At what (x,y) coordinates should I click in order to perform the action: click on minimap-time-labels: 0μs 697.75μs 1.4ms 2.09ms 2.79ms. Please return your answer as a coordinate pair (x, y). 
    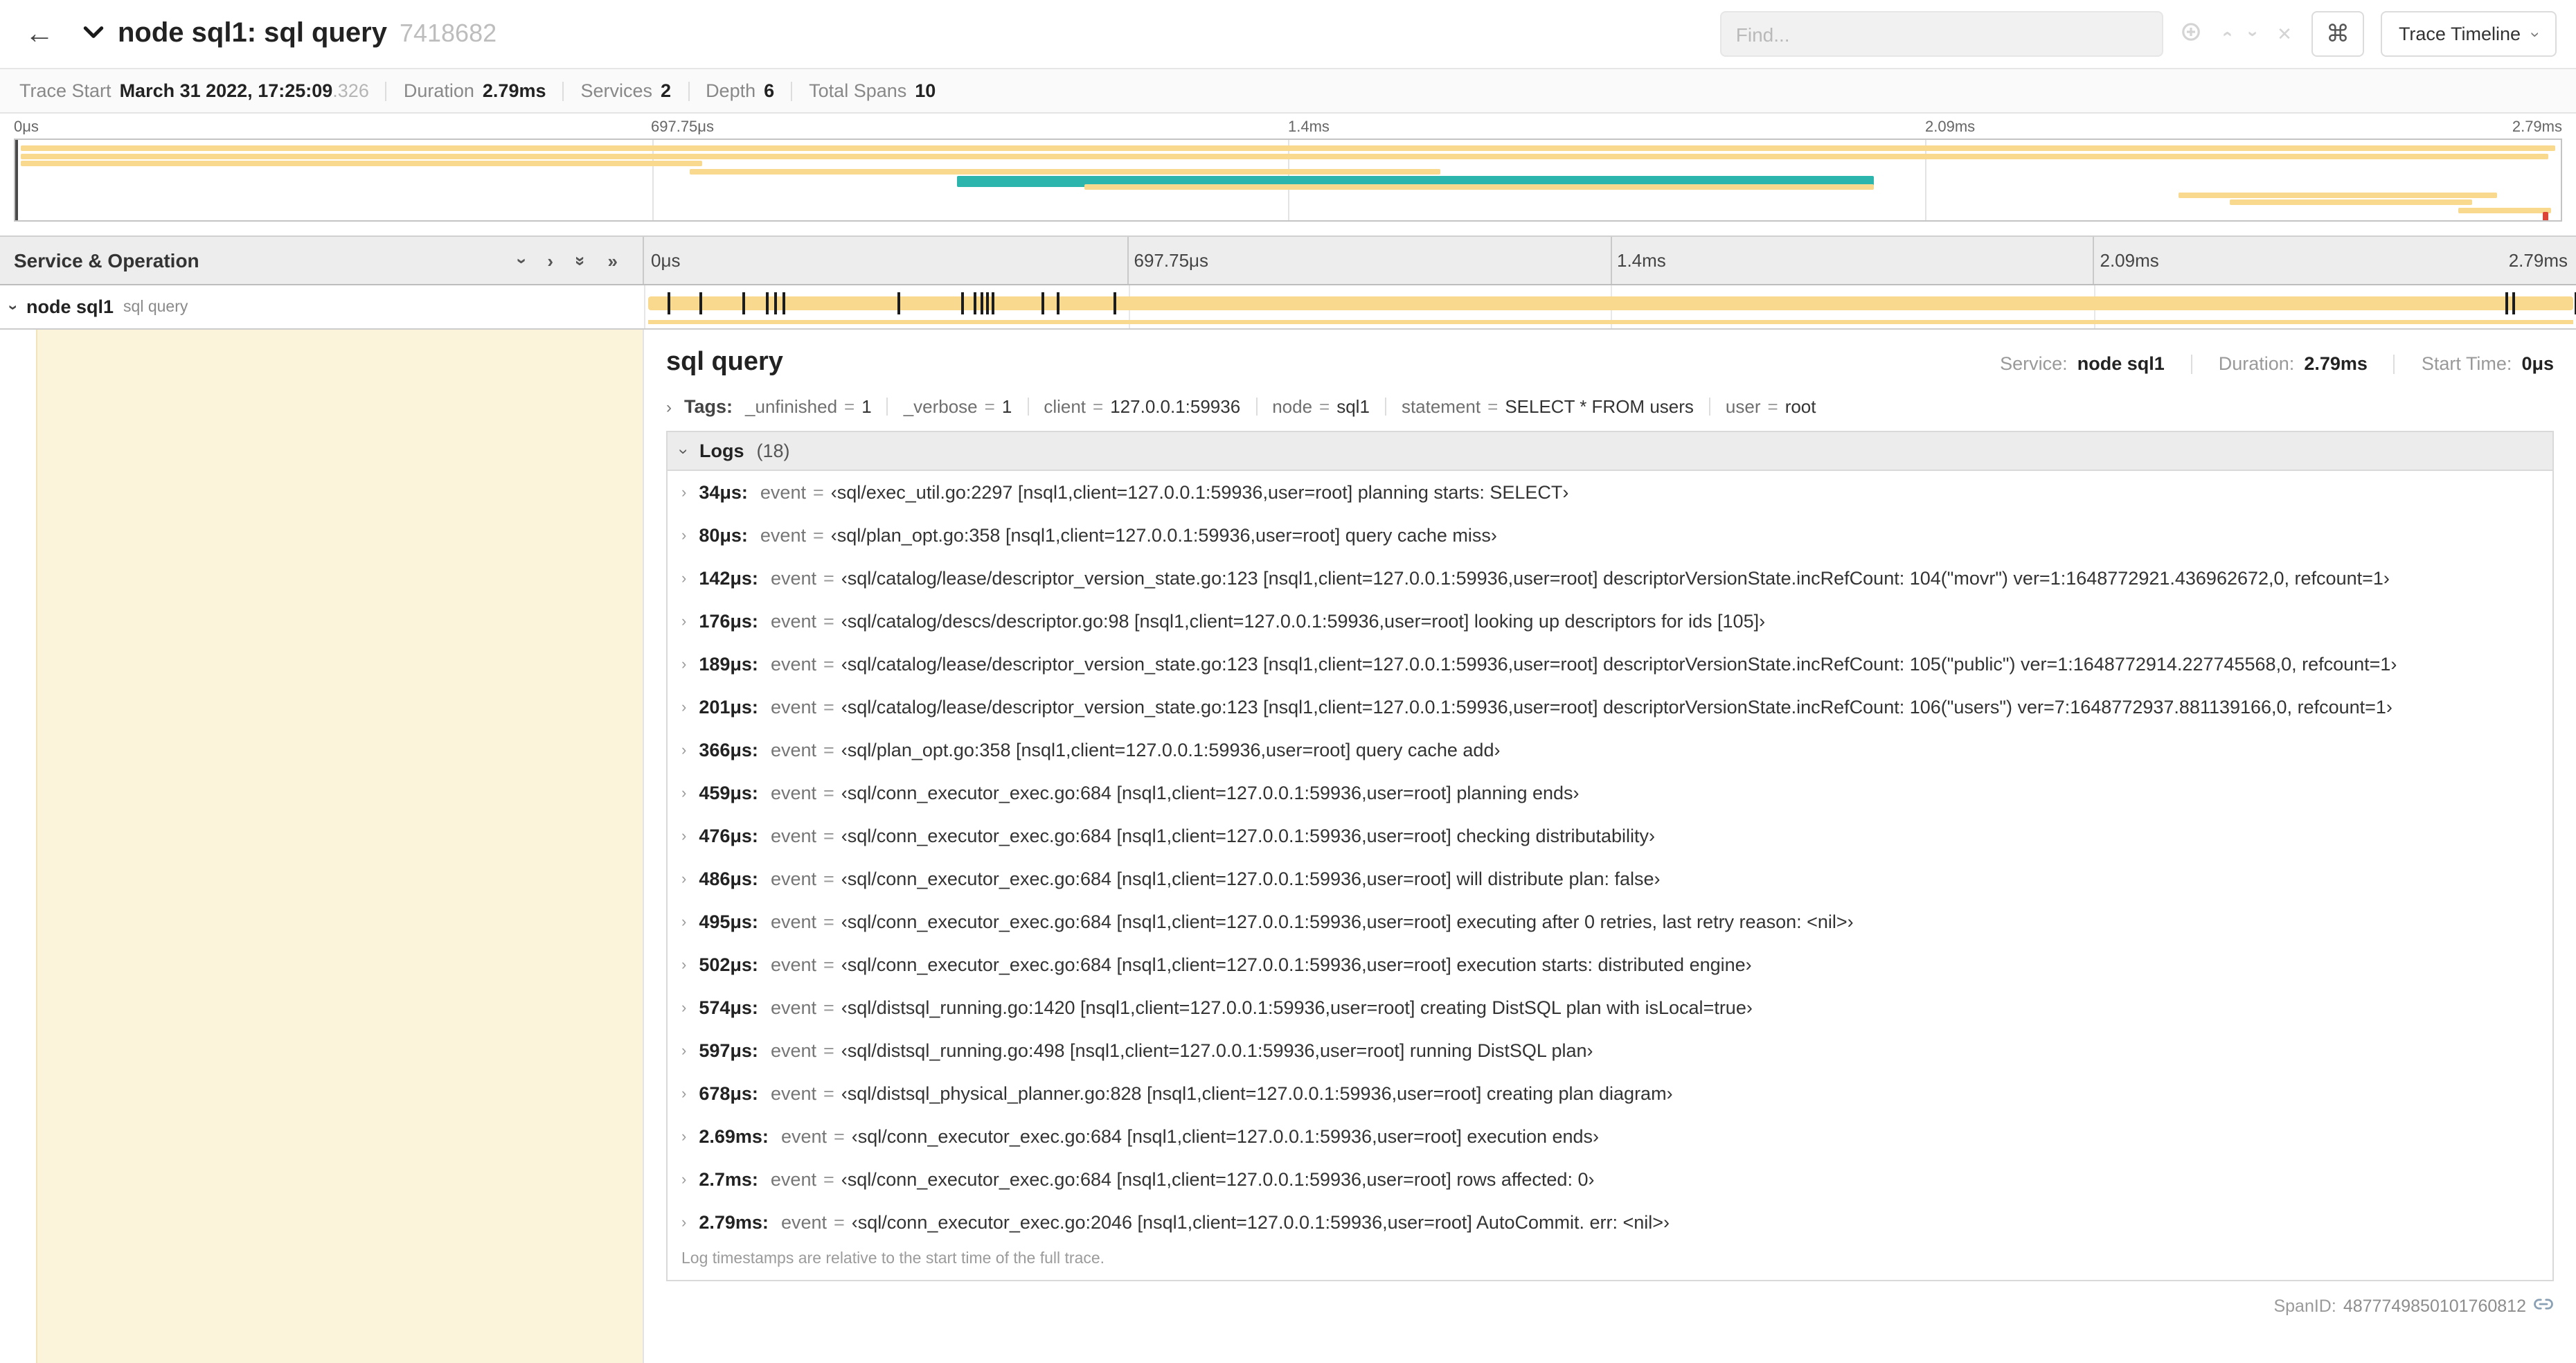
    Looking at the image, I should click on (1288, 129).